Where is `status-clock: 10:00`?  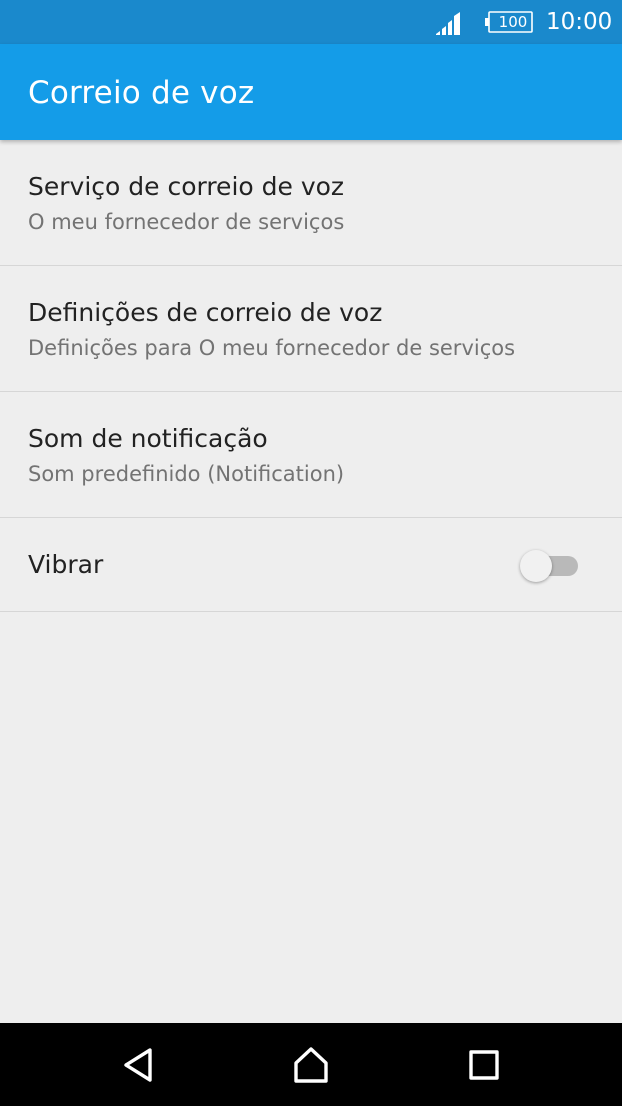 status-clock: 10:00 is located at coordinates (579, 22).